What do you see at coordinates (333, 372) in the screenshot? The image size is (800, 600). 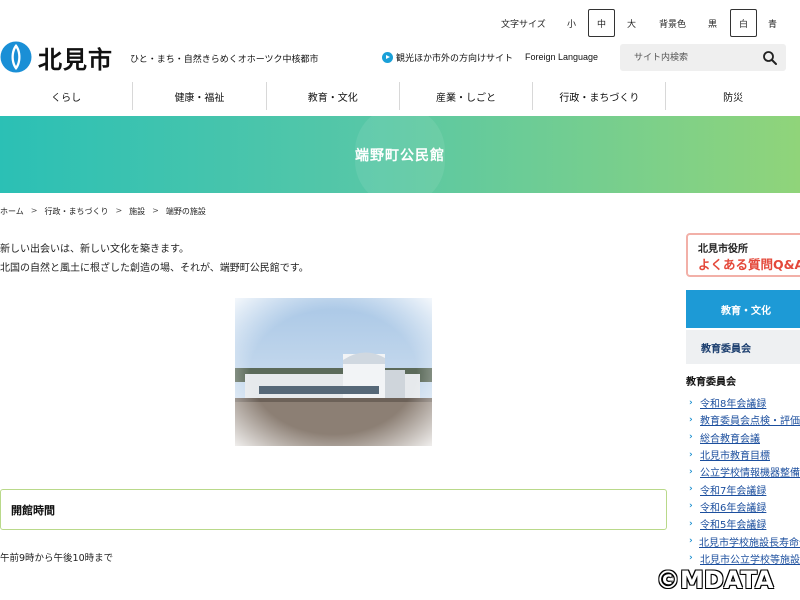 I see `building-photo` at bounding box center [333, 372].